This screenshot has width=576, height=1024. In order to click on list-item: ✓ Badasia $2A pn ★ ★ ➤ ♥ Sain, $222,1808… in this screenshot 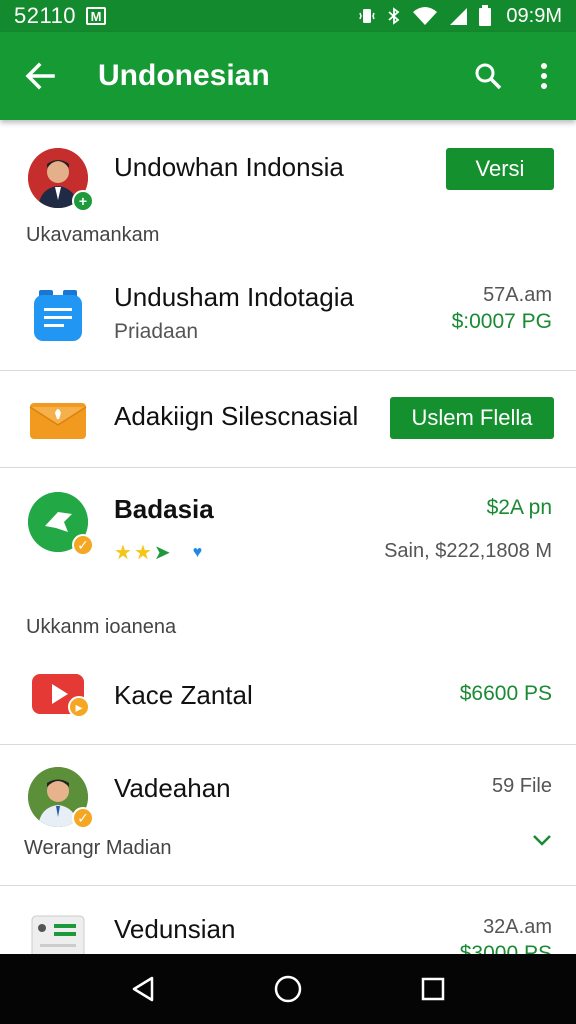, I will do `click(288, 524)`.